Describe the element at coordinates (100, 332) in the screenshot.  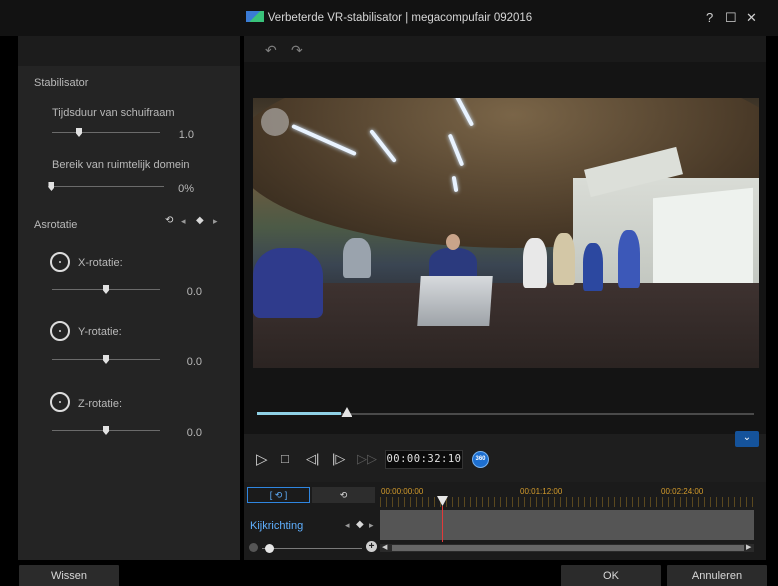
I see `y-rotation-label: Y-rotatie:` at that location.